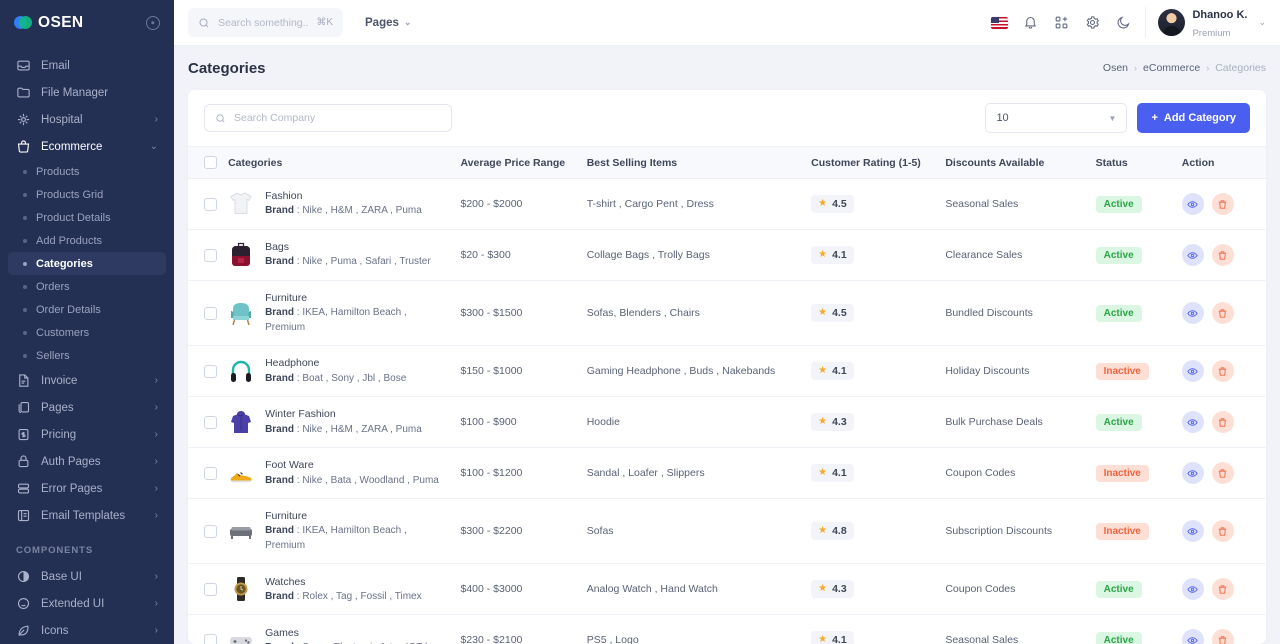 Image resolution: width=1280 pixels, height=644 pixels. I want to click on page-title: Categories, so click(227, 68).